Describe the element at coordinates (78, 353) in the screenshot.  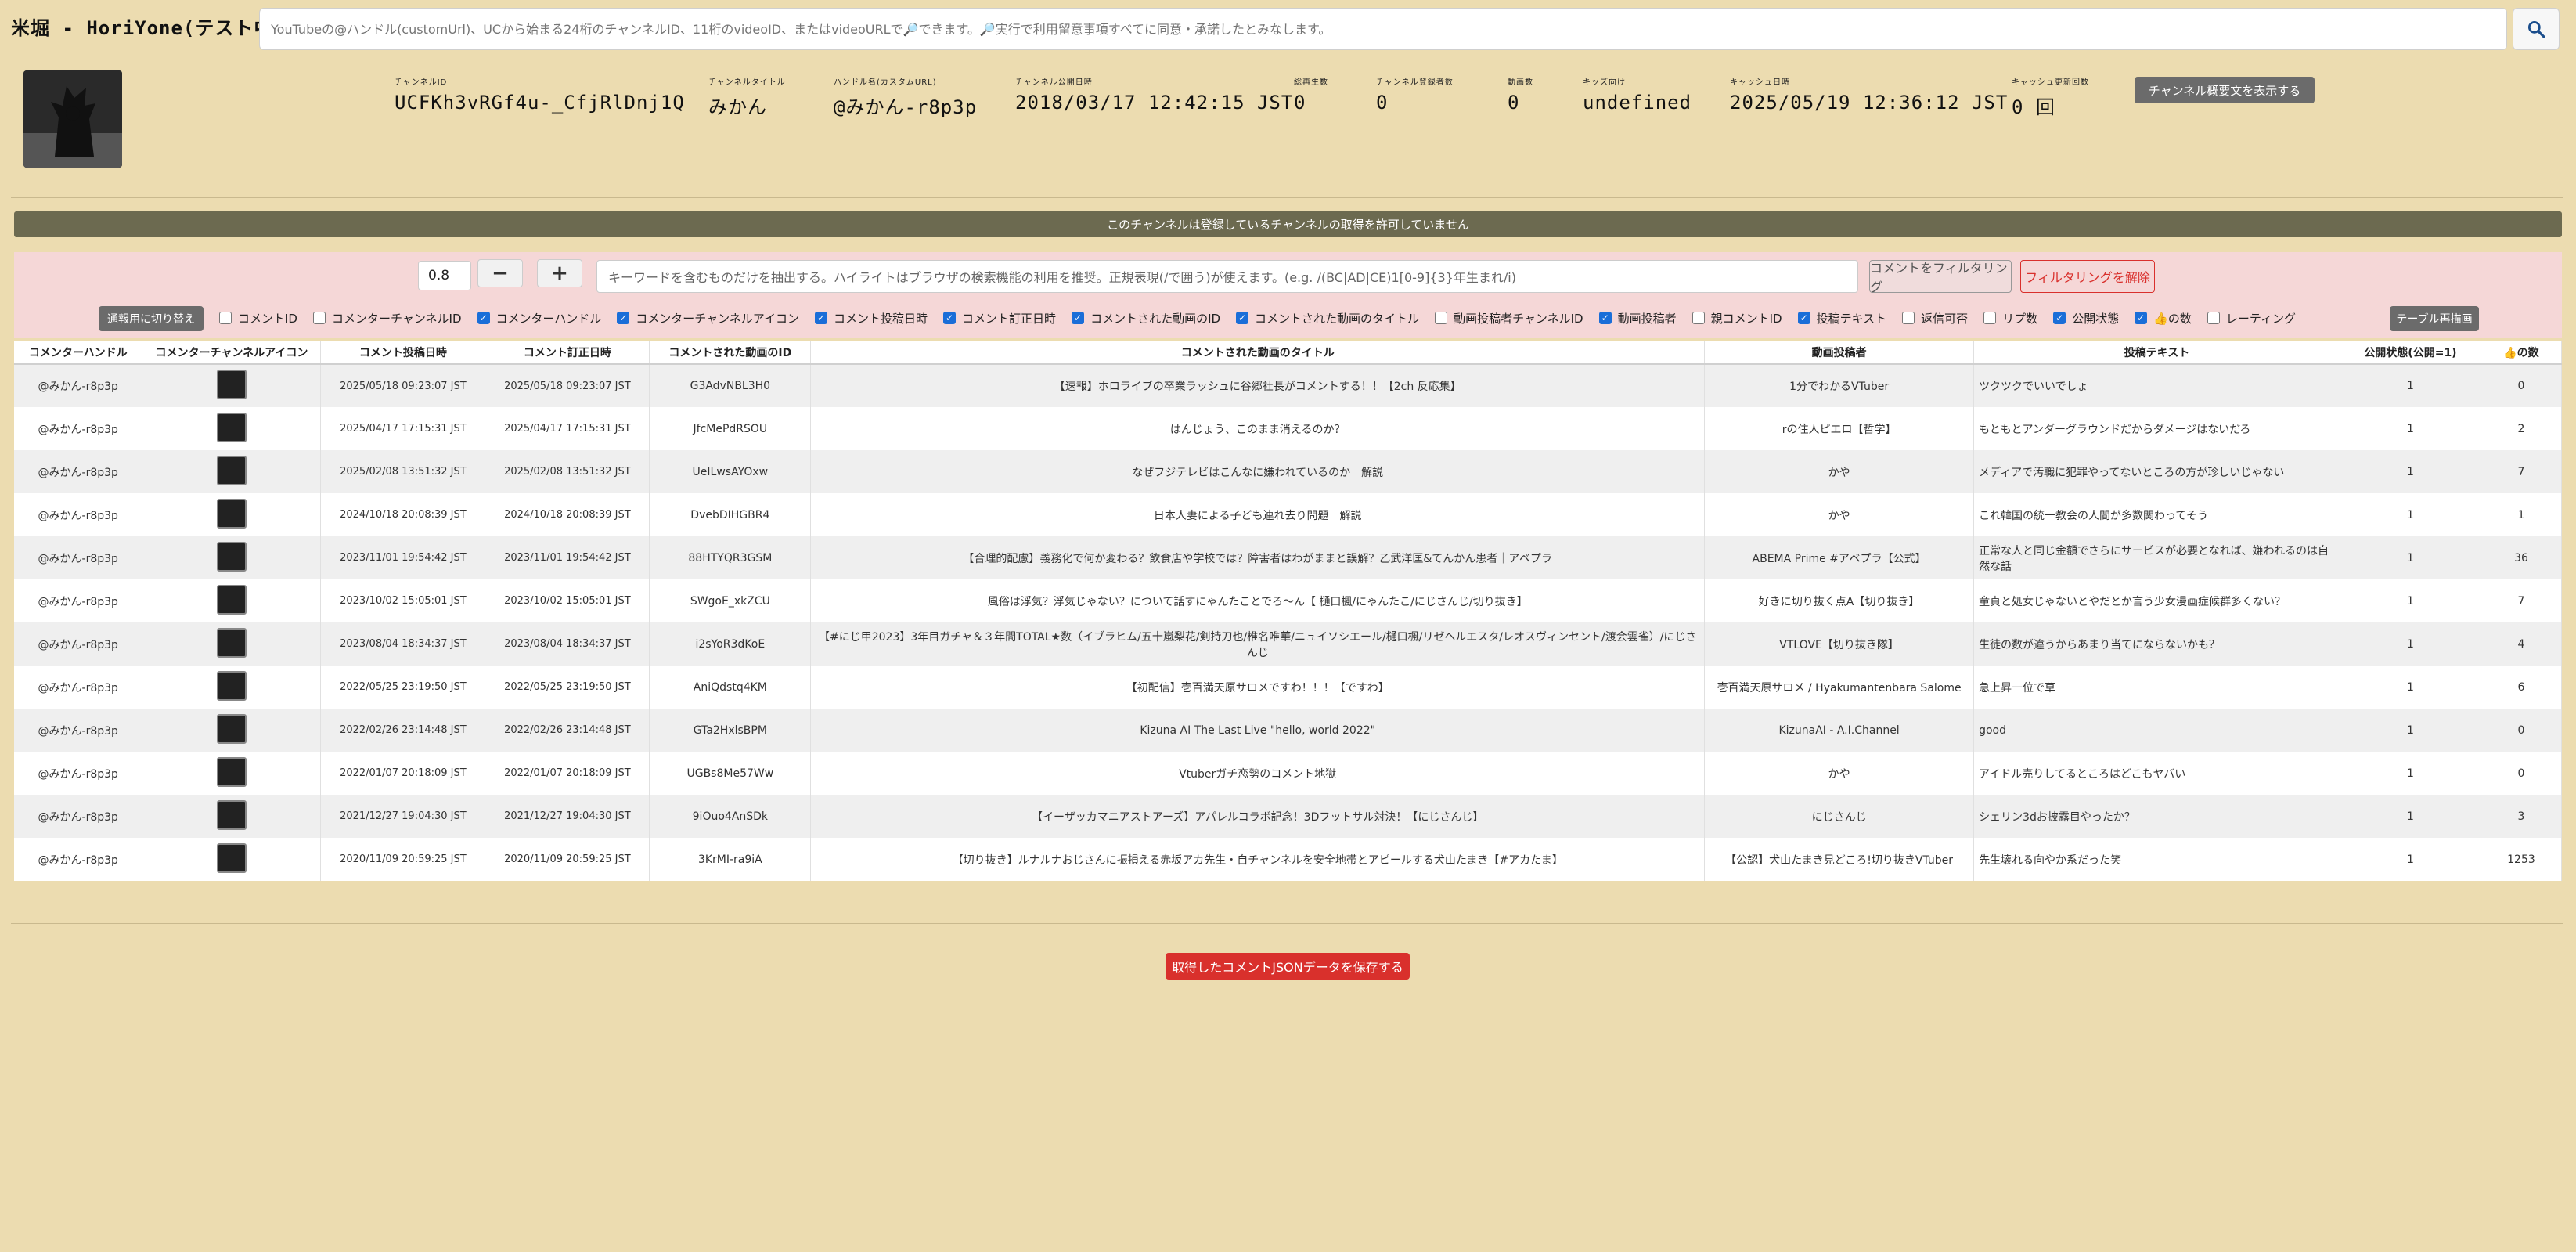
I see `column-header: コメンターハンドル` at that location.